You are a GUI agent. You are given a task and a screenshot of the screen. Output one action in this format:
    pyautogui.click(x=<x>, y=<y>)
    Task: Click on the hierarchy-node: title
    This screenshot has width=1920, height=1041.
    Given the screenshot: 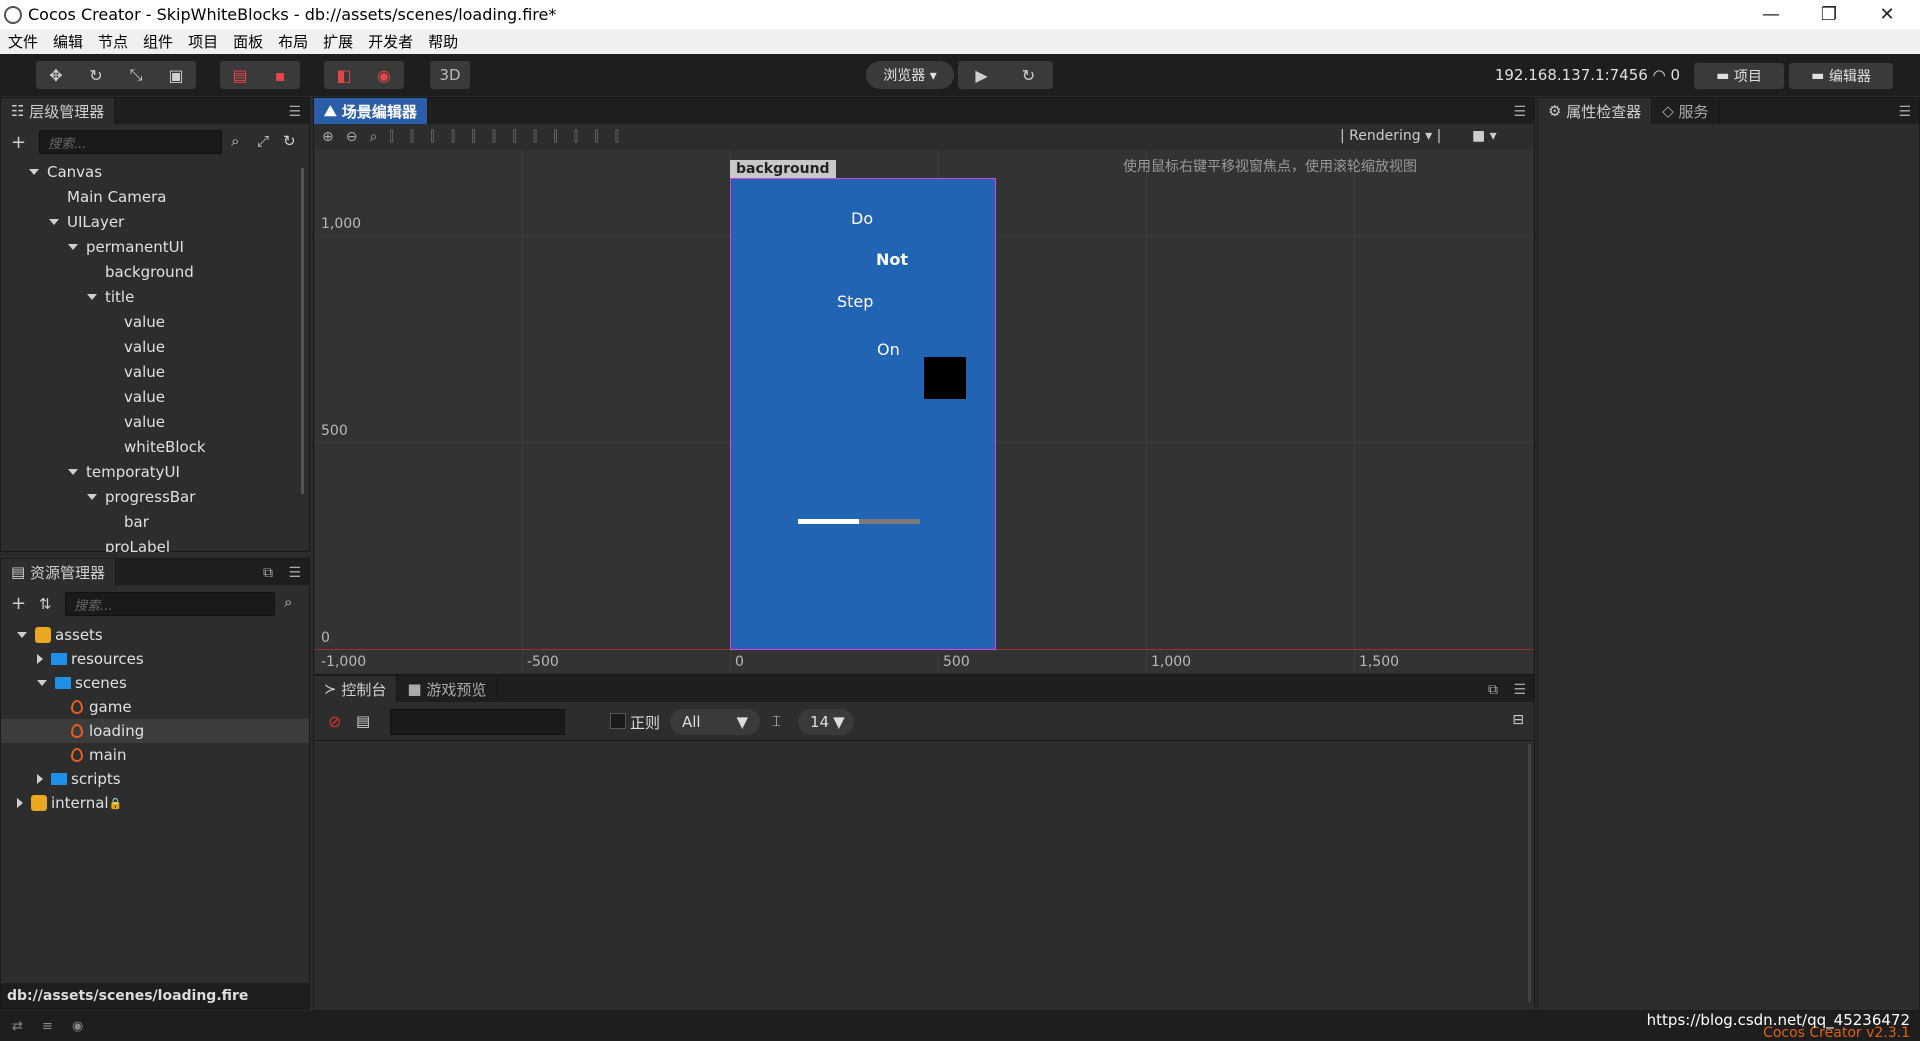 What is the action you would take?
    pyautogui.click(x=110, y=297)
    